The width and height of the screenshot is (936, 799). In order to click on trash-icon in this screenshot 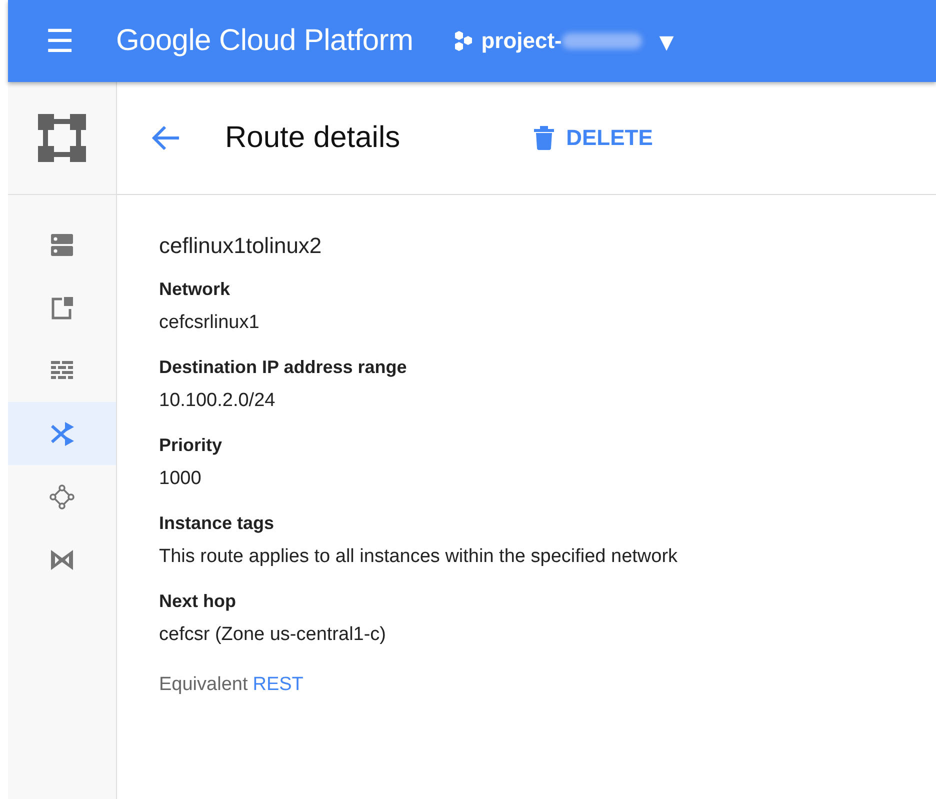, I will do `click(544, 138)`.